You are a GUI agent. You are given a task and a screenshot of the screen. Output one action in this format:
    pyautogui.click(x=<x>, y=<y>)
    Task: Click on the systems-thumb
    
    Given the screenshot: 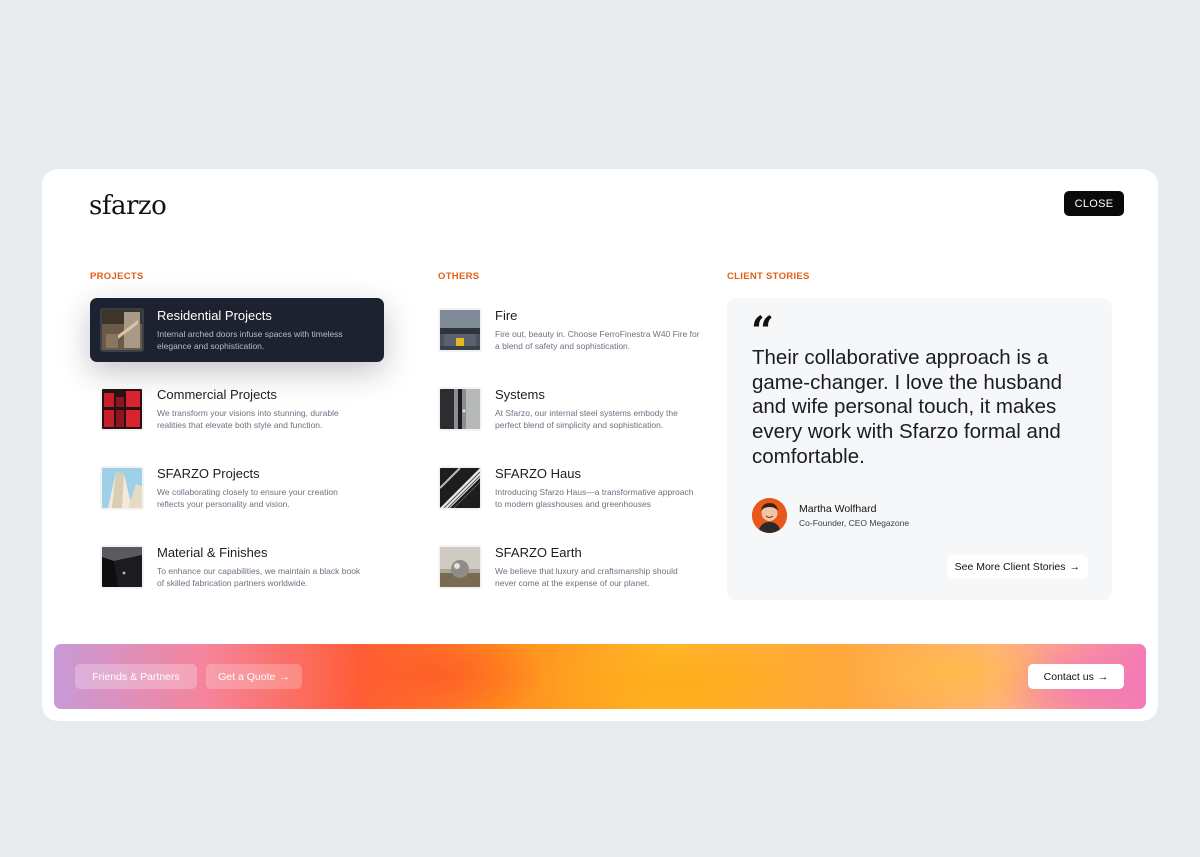 What is the action you would take?
    pyautogui.click(x=460, y=409)
    